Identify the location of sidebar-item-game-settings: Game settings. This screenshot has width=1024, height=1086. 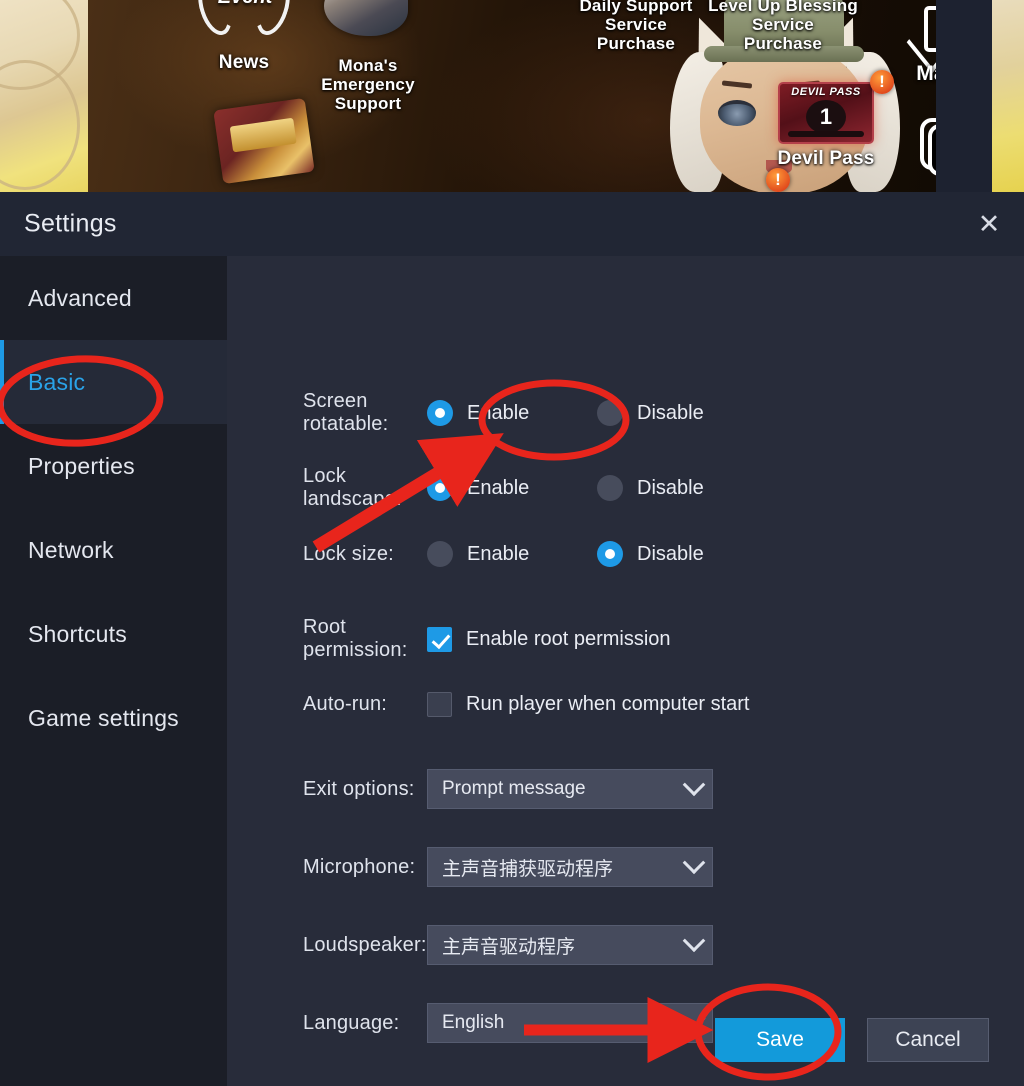
(113, 718).